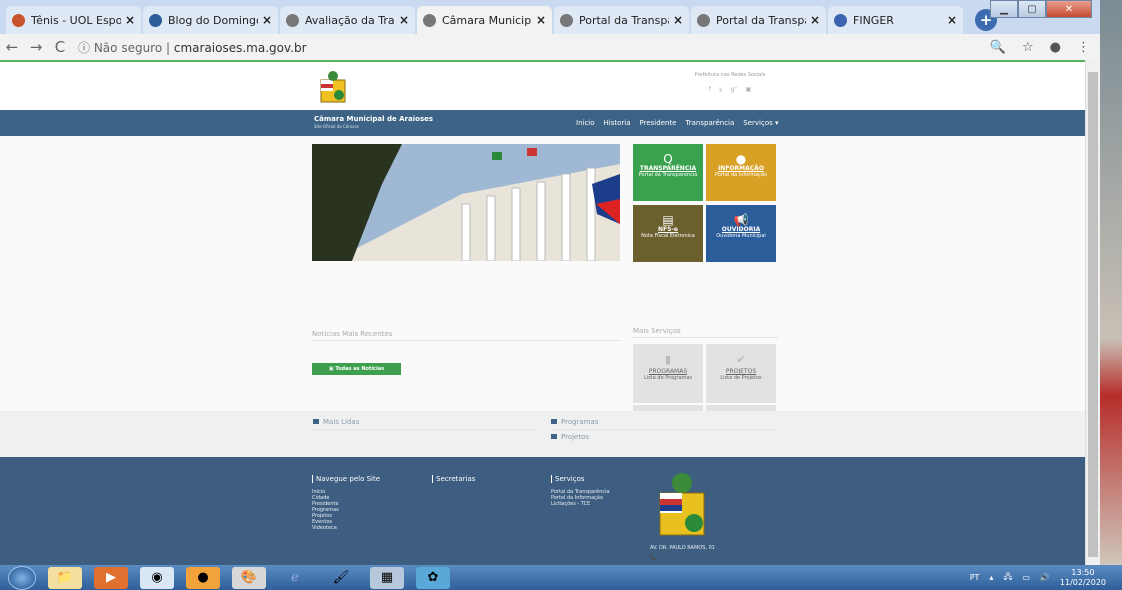 This screenshot has height=590, width=1122. Describe the element at coordinates (333, 88) in the screenshot. I see `coat-of-arms-logo` at that location.